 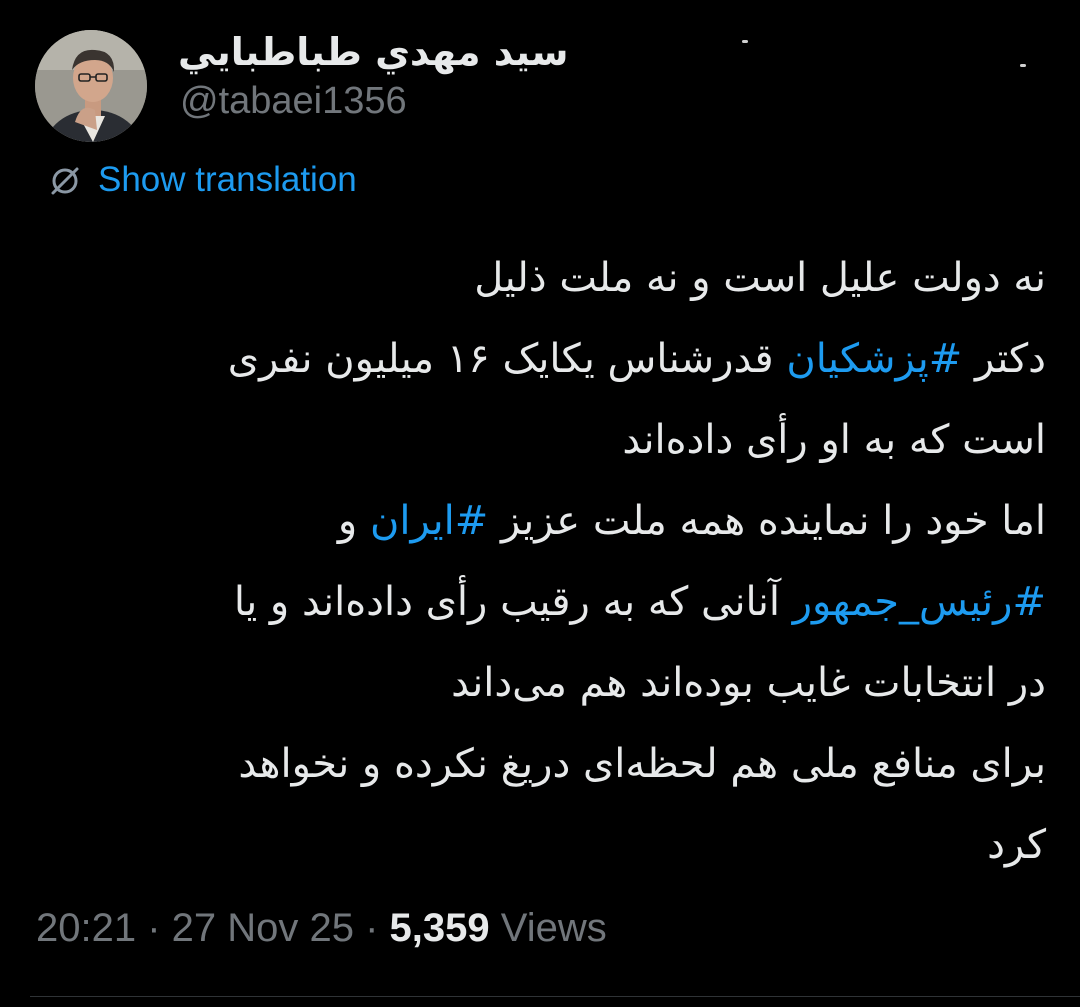 I want to click on tweet-text-segment: در انتخابات غایب بوده‌اند هم می‌داند, so click(x=748, y=683).